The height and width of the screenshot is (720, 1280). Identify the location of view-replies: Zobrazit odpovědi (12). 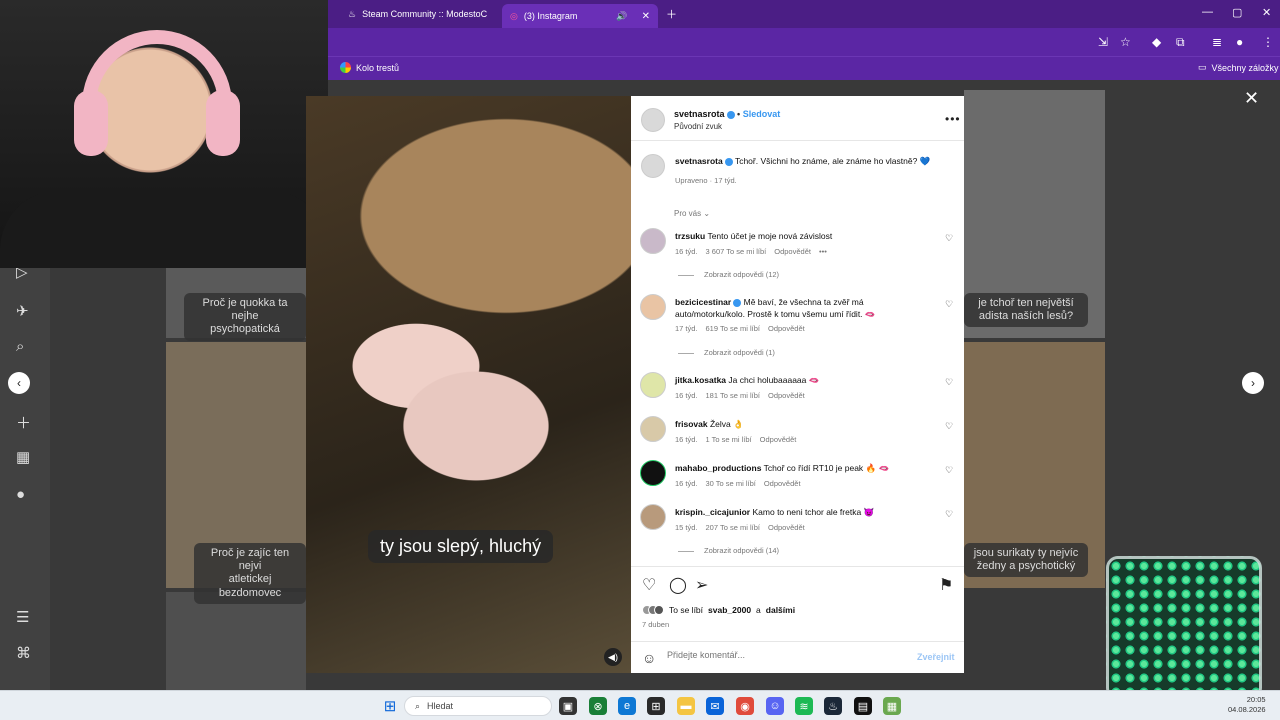
(728, 274).